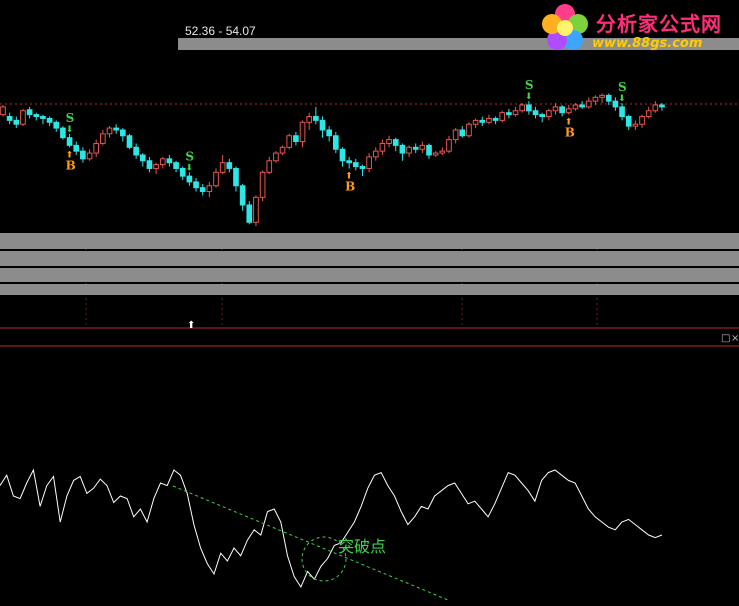 Image resolution: width=739 pixels, height=606 pixels. What do you see at coordinates (191, 325) in the screenshot?
I see `cursor-arrow-icon: ⬆` at bounding box center [191, 325].